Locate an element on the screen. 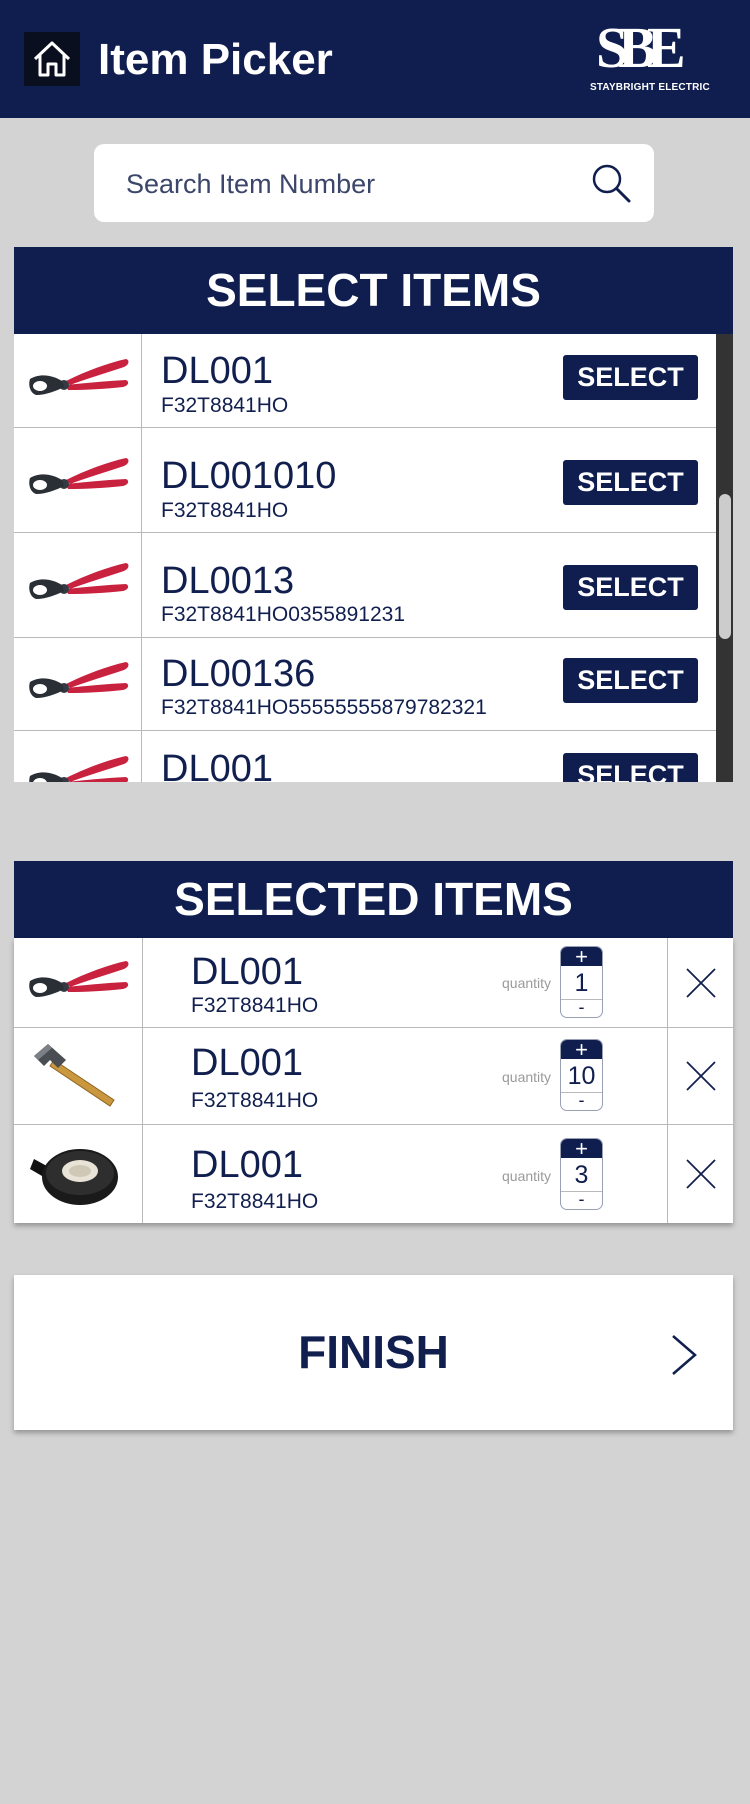 This screenshot has width=750, height=1804. list-item: DL0013 F32T8841HO0355891231 SELECT is located at coordinates (365, 585).